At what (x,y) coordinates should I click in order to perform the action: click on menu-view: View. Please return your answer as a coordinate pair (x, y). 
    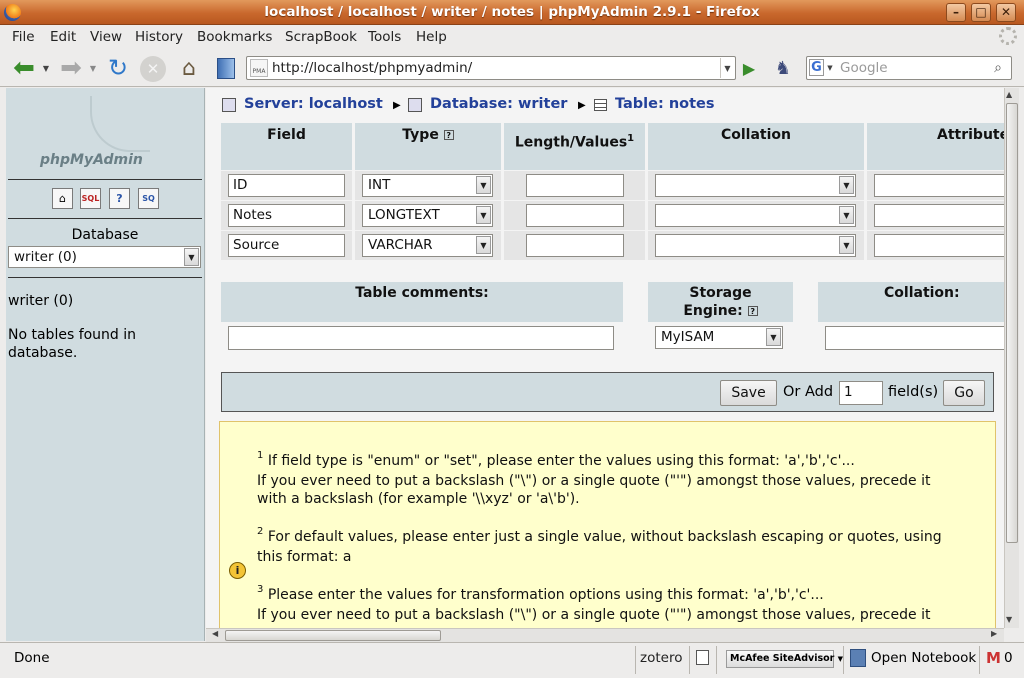
    Looking at the image, I should click on (106, 37).